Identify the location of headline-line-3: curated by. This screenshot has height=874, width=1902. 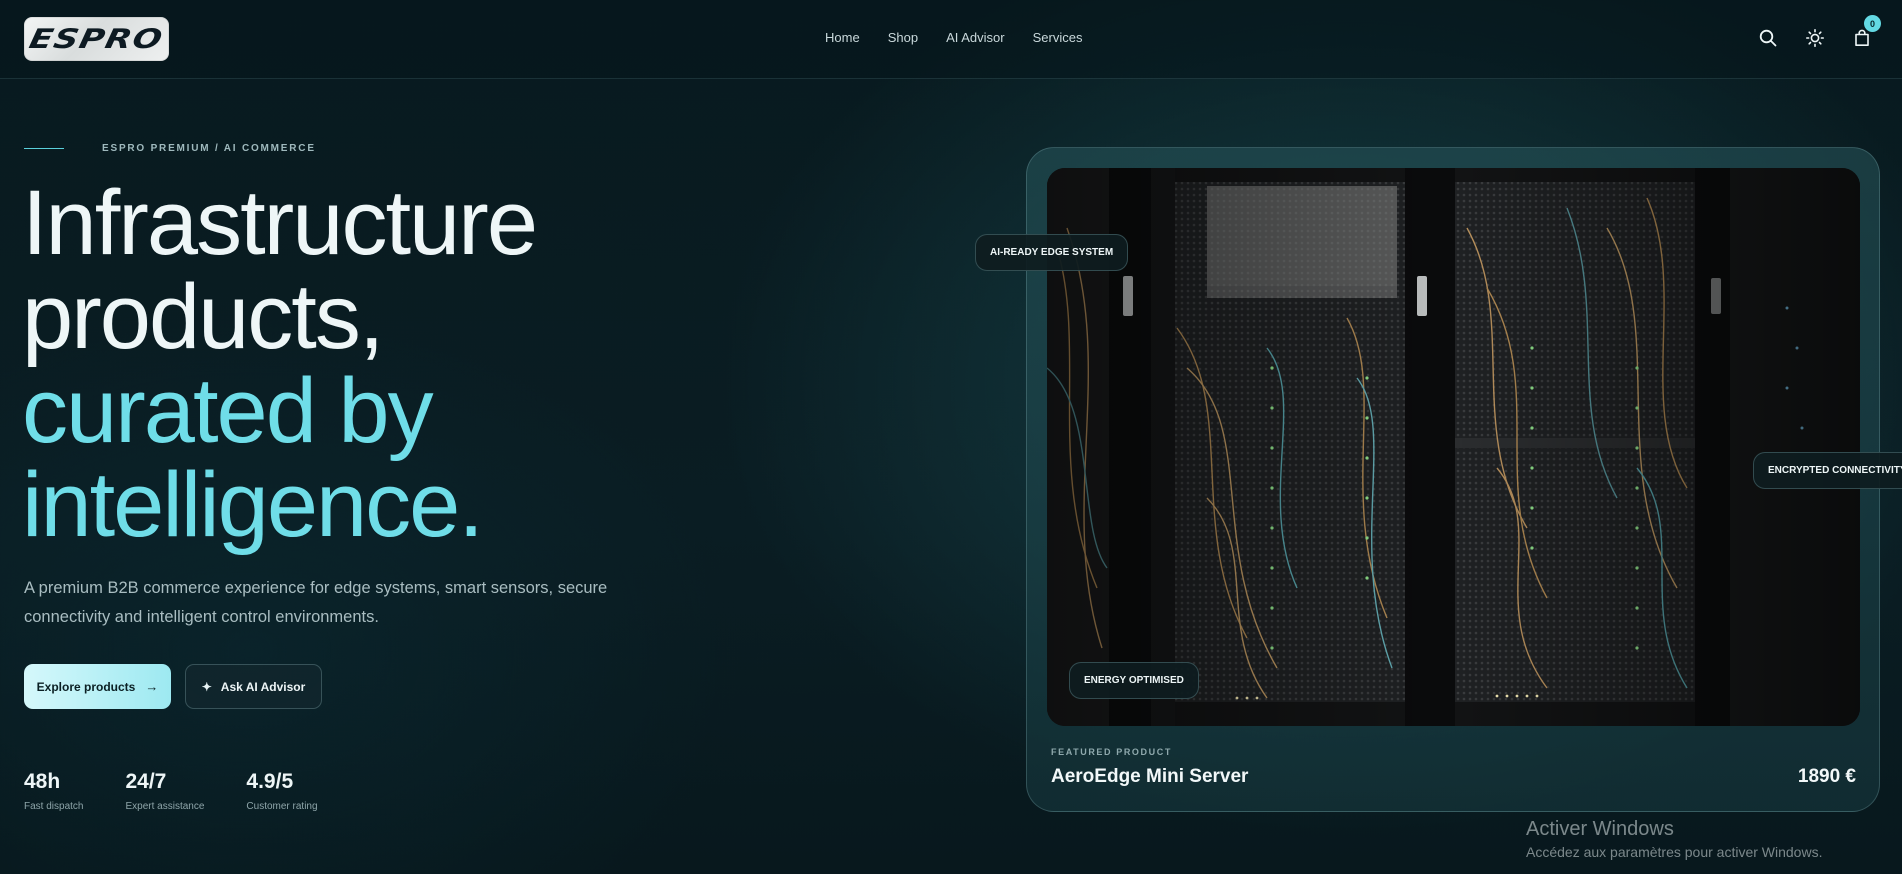
(228, 411).